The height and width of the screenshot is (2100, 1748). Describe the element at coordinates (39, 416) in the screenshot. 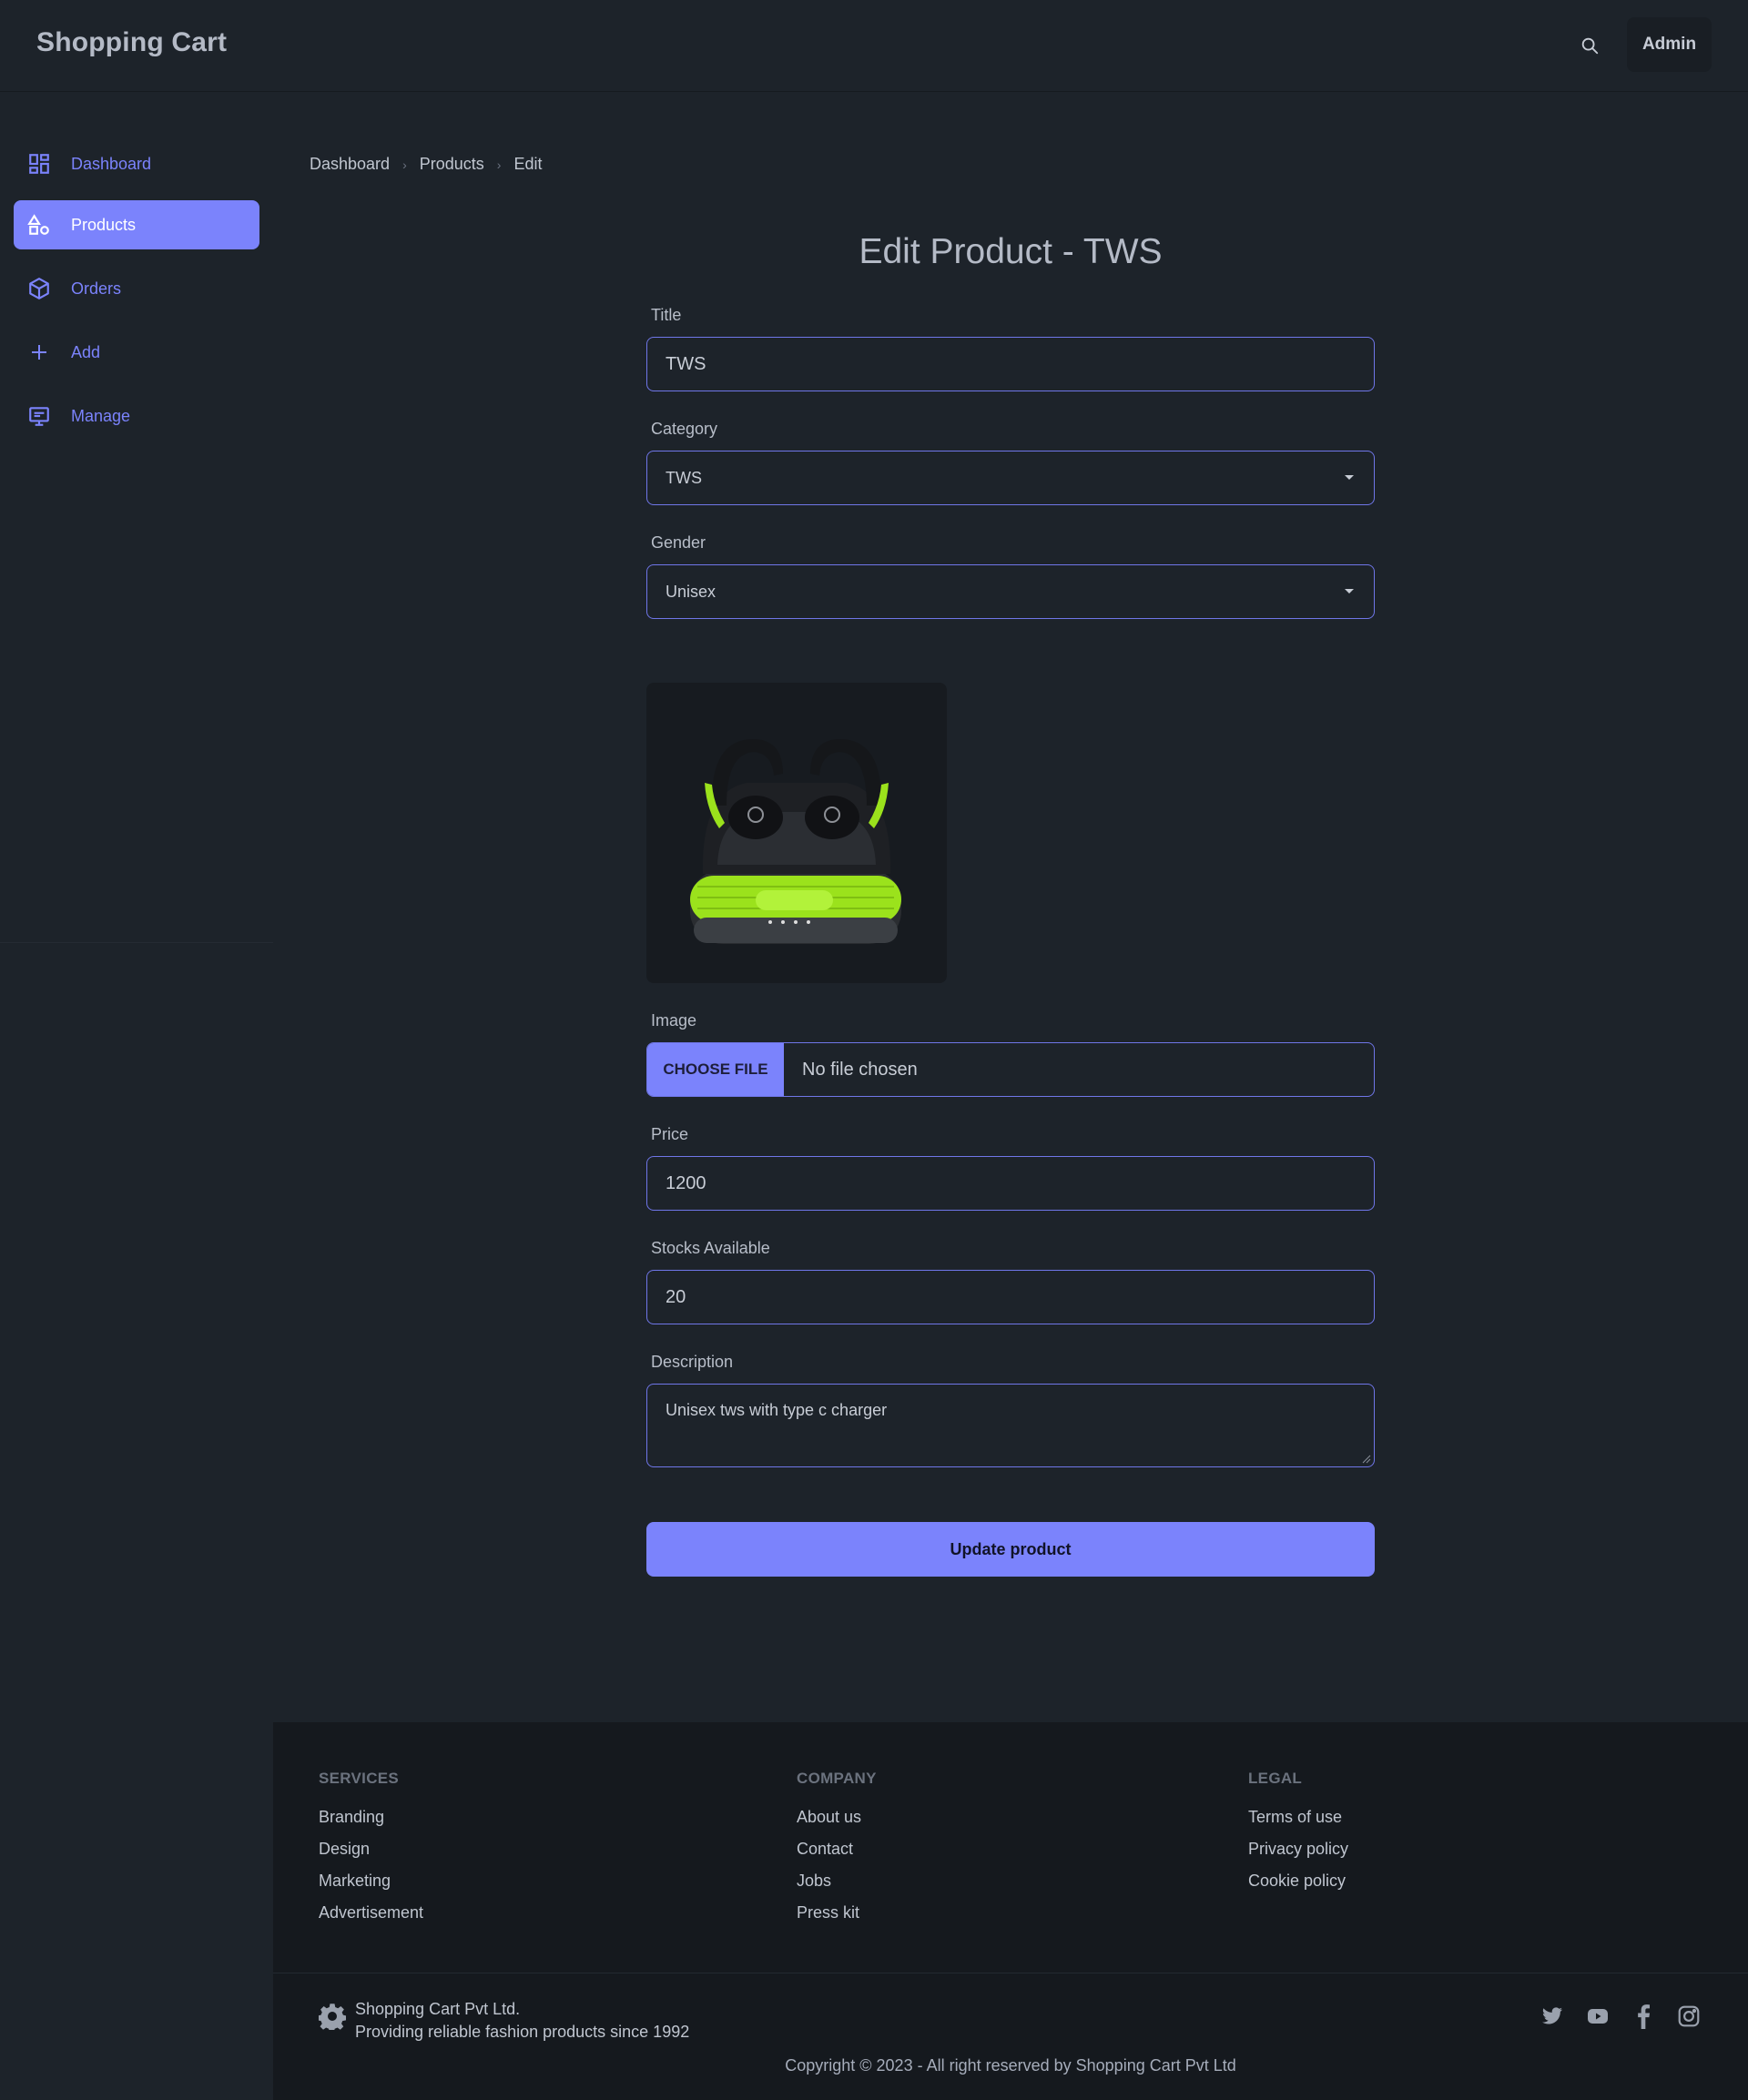

I see `manage-icon` at that location.